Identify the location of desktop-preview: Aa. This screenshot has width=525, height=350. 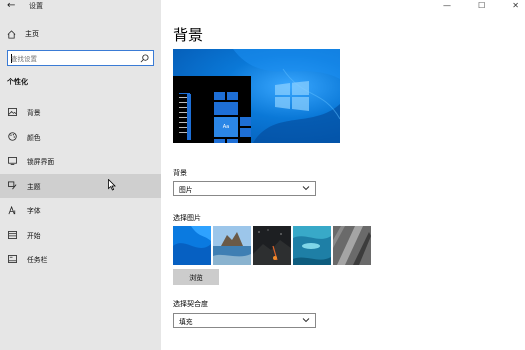
(256, 96).